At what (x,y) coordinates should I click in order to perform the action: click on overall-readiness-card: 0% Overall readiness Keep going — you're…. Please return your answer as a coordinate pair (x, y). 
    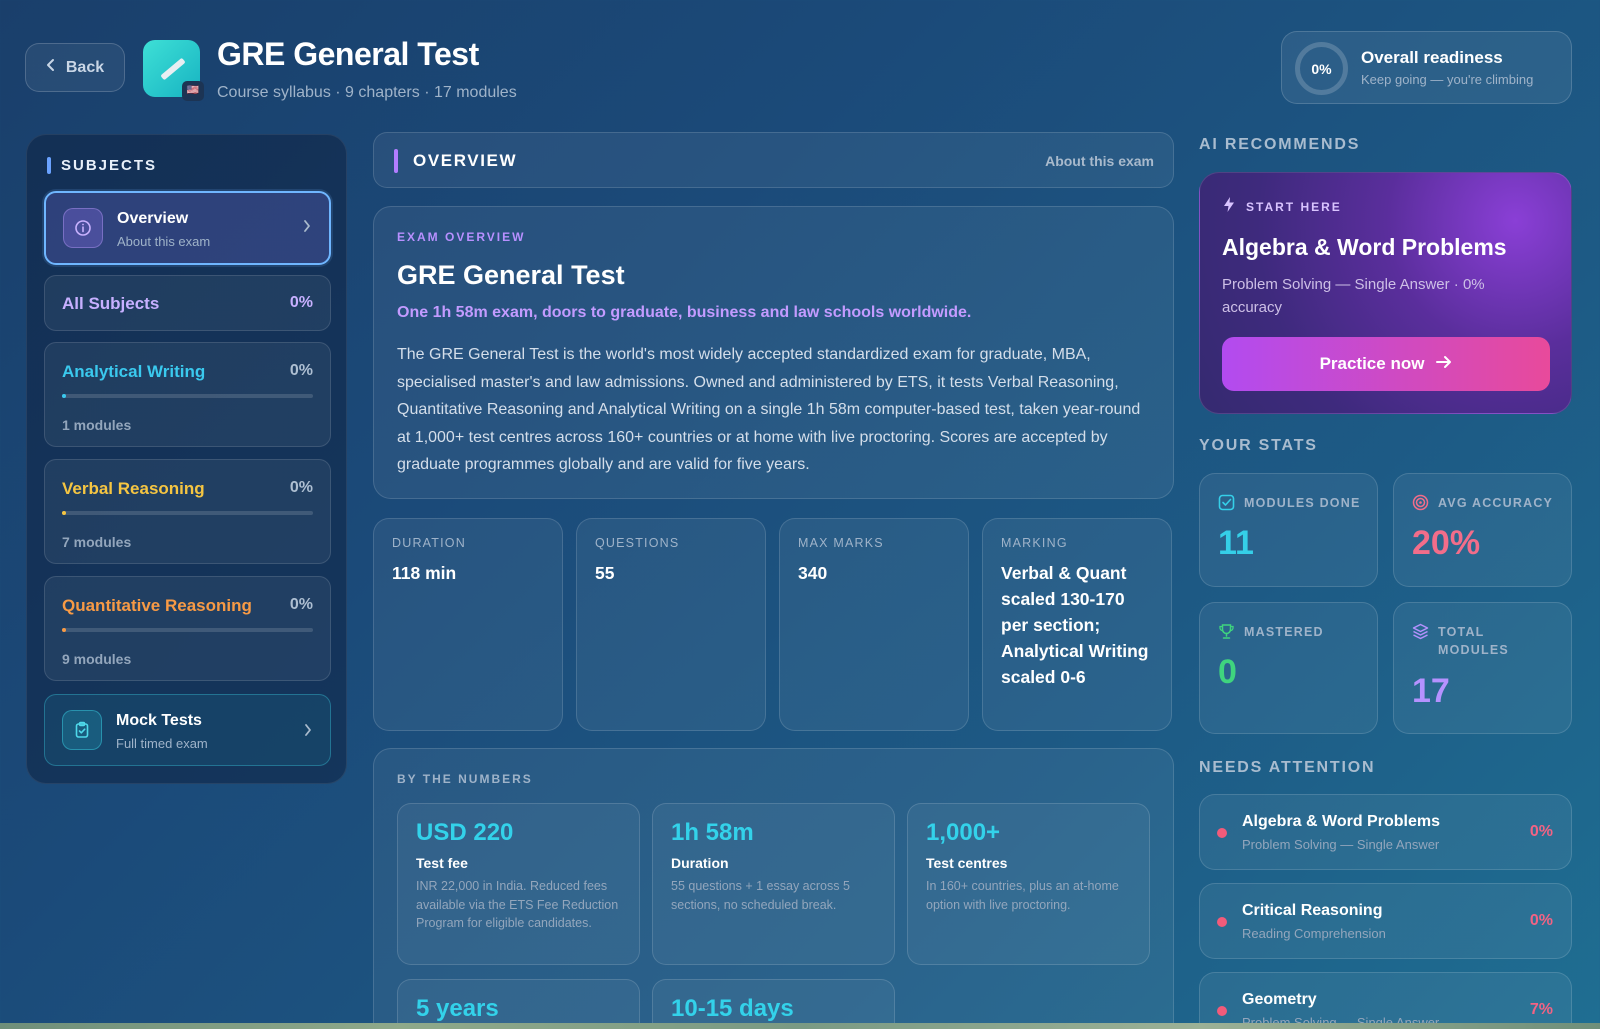
    Looking at the image, I should click on (1426, 67).